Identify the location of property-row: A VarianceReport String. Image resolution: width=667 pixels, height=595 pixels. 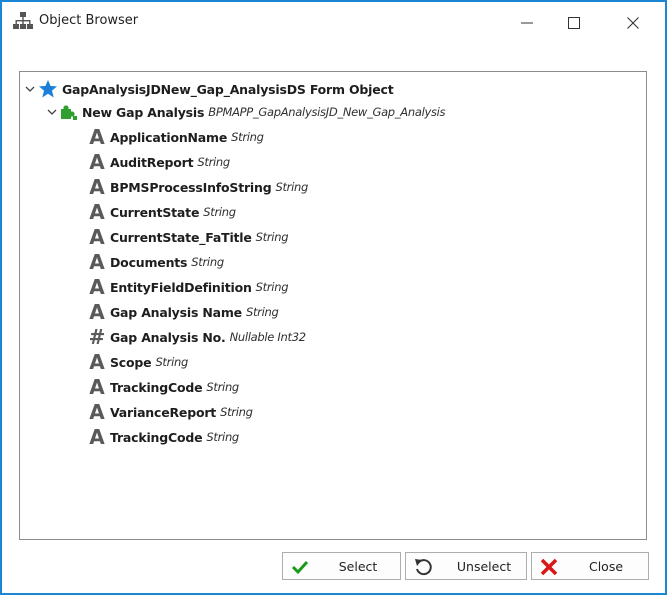
(170, 412).